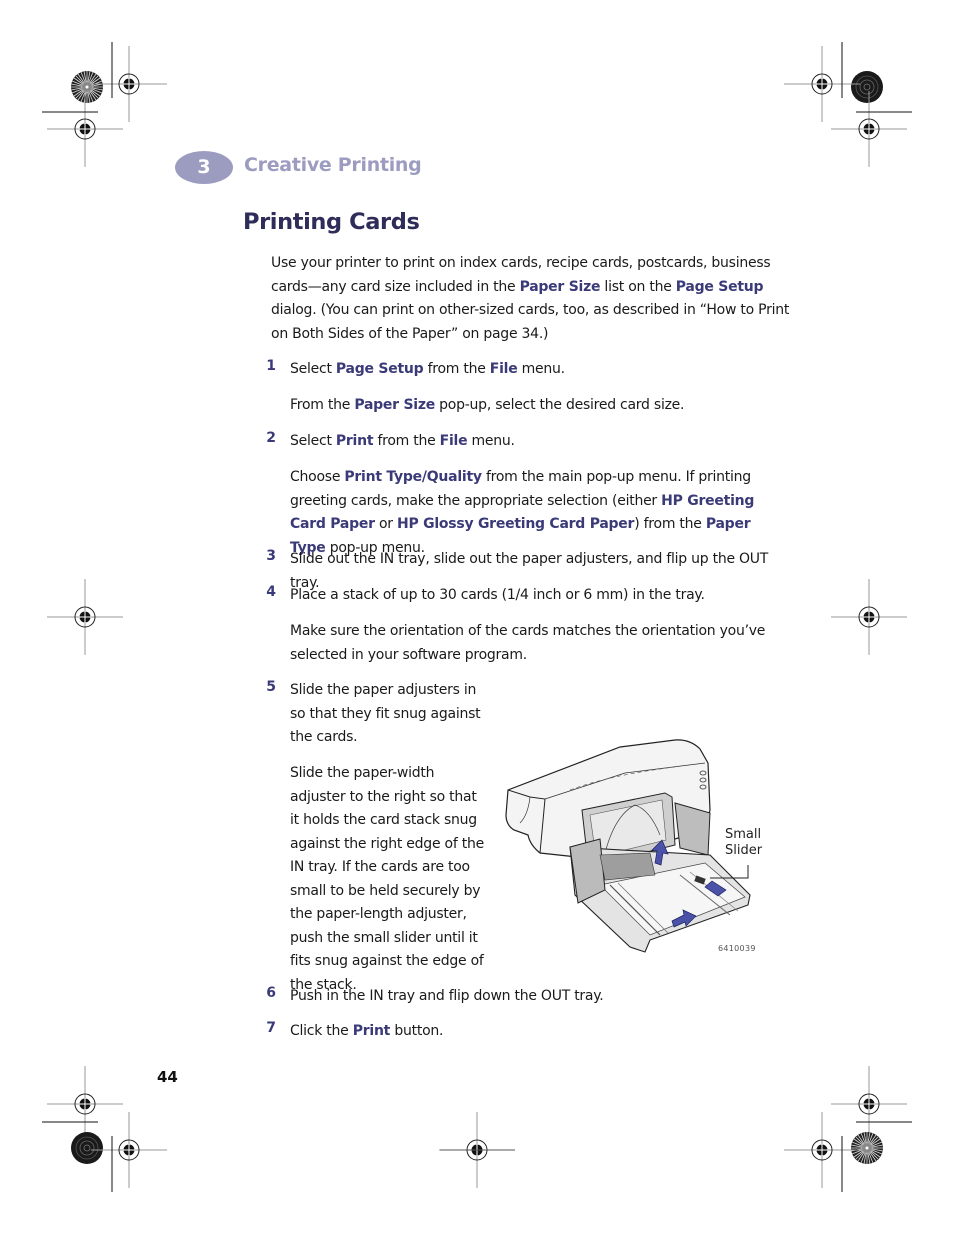  I want to click on step-text: Select Page Setup from the File menu., so click(540, 370).